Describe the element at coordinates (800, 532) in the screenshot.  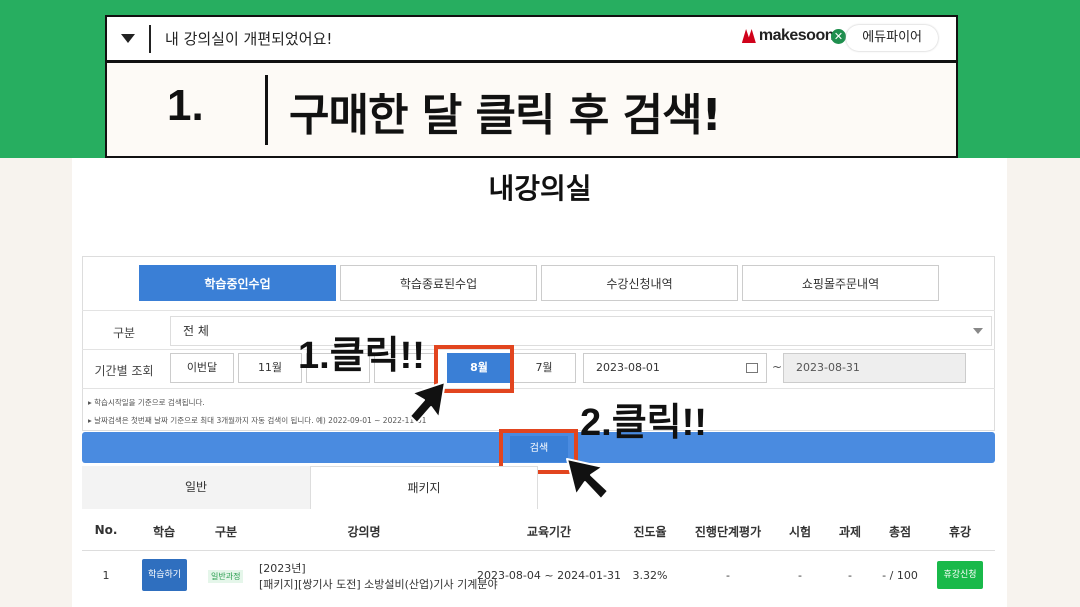
I see `header-exam: 시험` at that location.